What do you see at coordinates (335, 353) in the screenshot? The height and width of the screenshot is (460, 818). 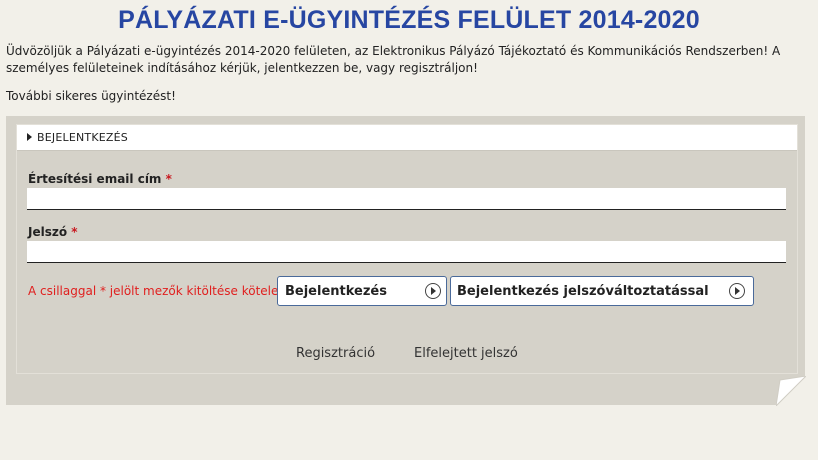 I see `register-link: Regisztráció` at bounding box center [335, 353].